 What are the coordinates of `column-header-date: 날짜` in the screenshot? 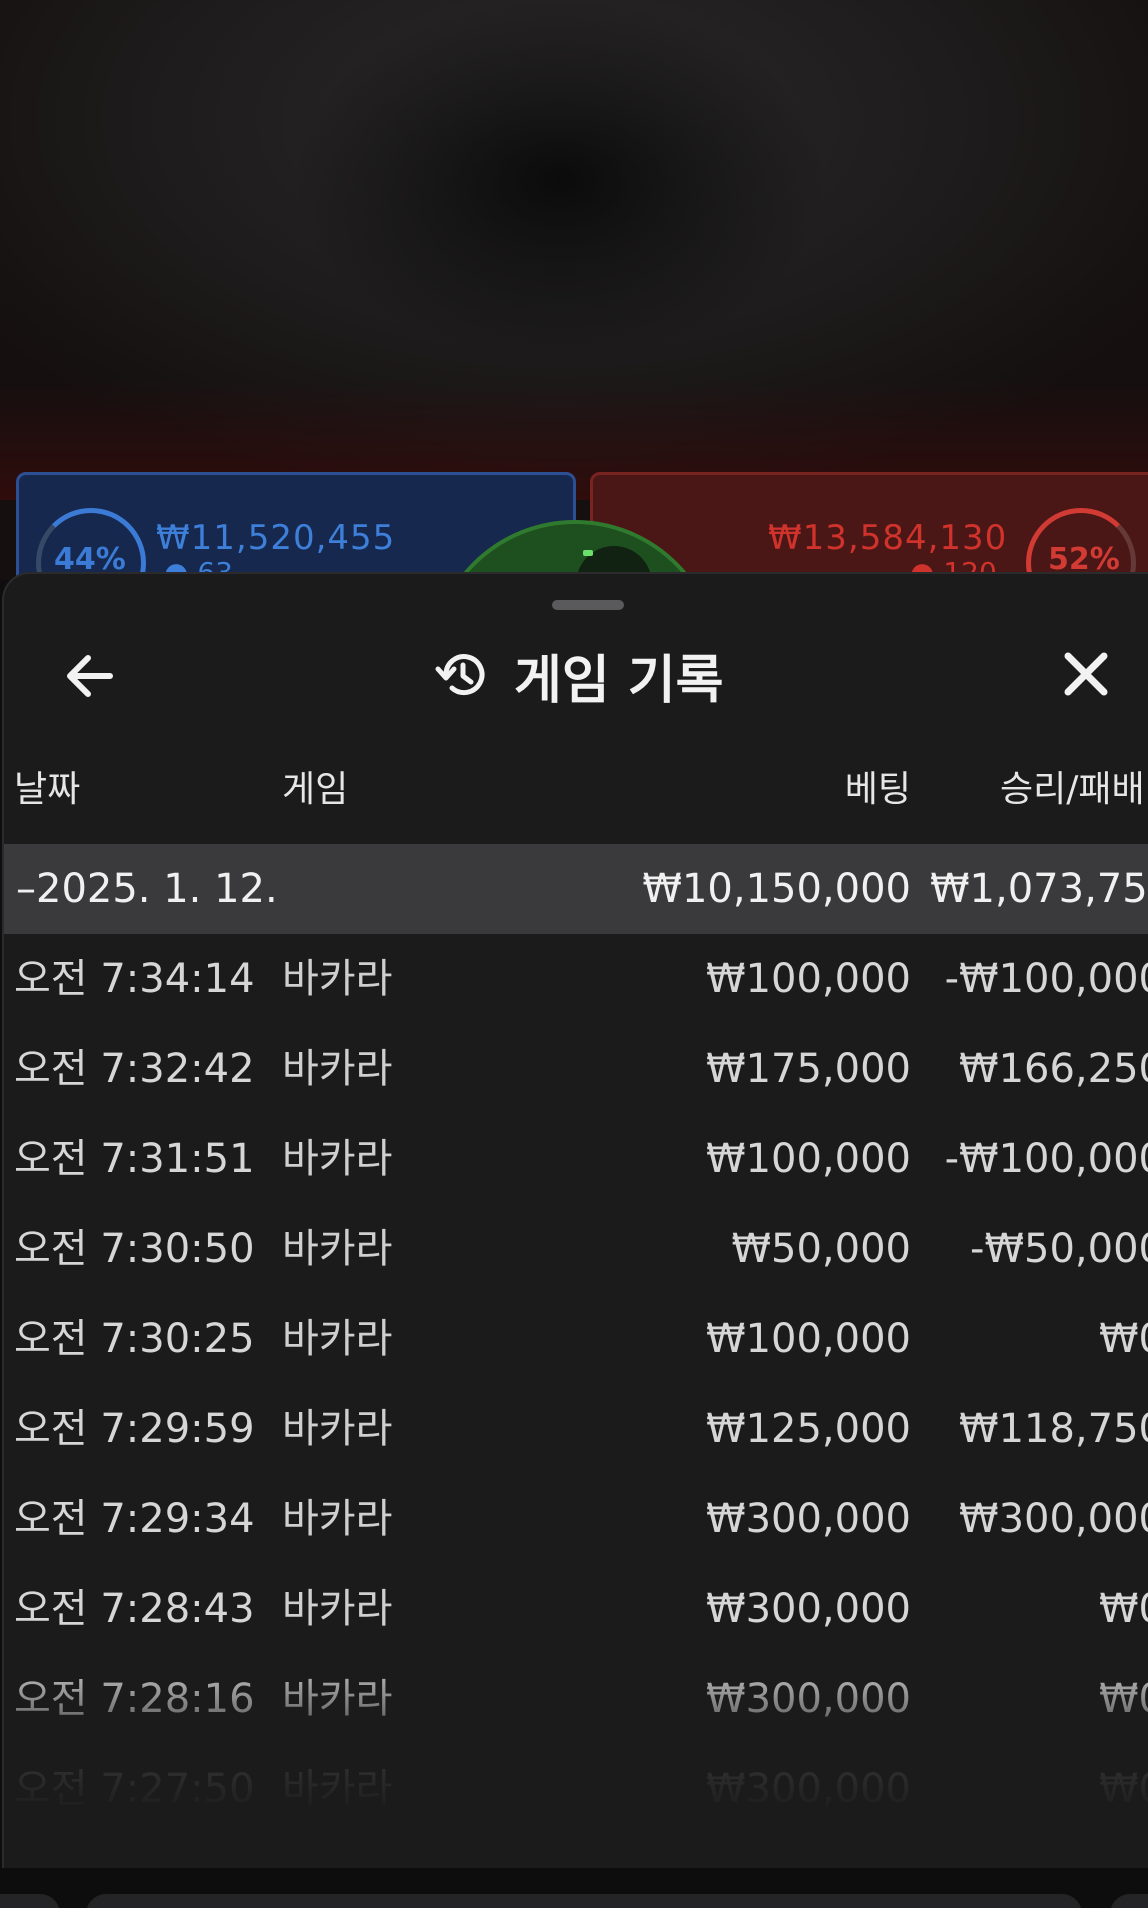 It's located at (47, 789).